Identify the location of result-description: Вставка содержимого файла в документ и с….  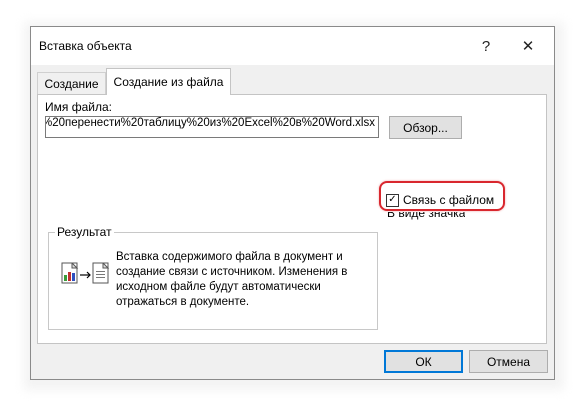
(232, 279).